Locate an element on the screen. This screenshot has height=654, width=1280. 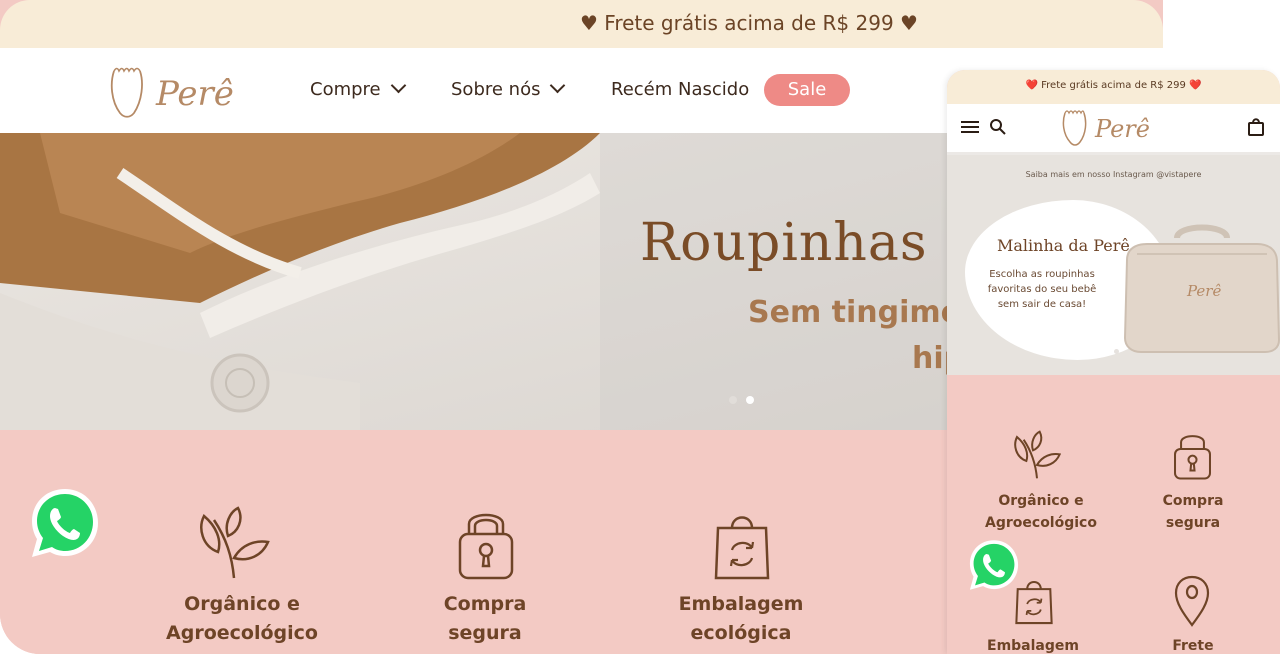
nav-sobre-nos-label: Sobre nós is located at coordinates (496, 89).